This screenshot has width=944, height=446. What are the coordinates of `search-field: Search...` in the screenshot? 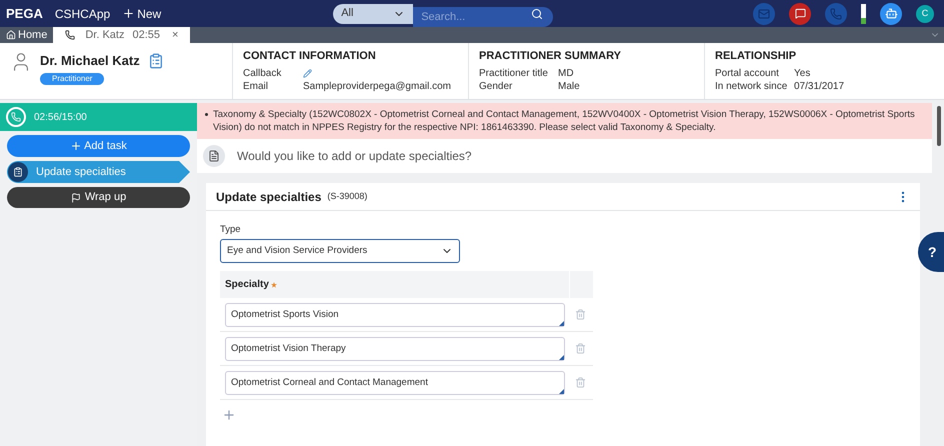 It's located at (483, 16).